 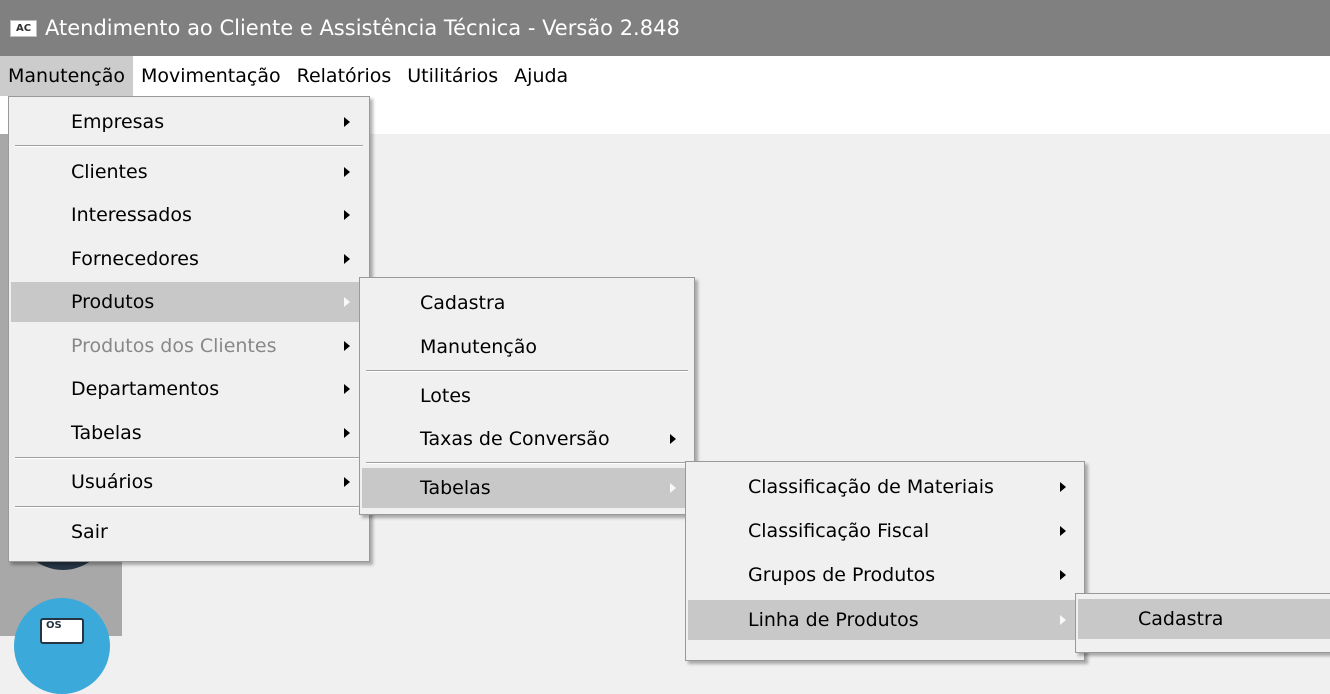 I want to click on menu-item-label: Manutenção, so click(x=479, y=347).